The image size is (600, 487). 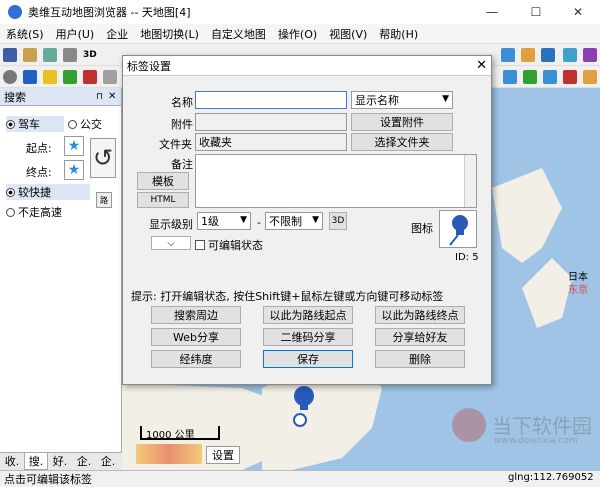 I want to click on menu-map-switch: 地图切换(L), so click(x=169, y=34).